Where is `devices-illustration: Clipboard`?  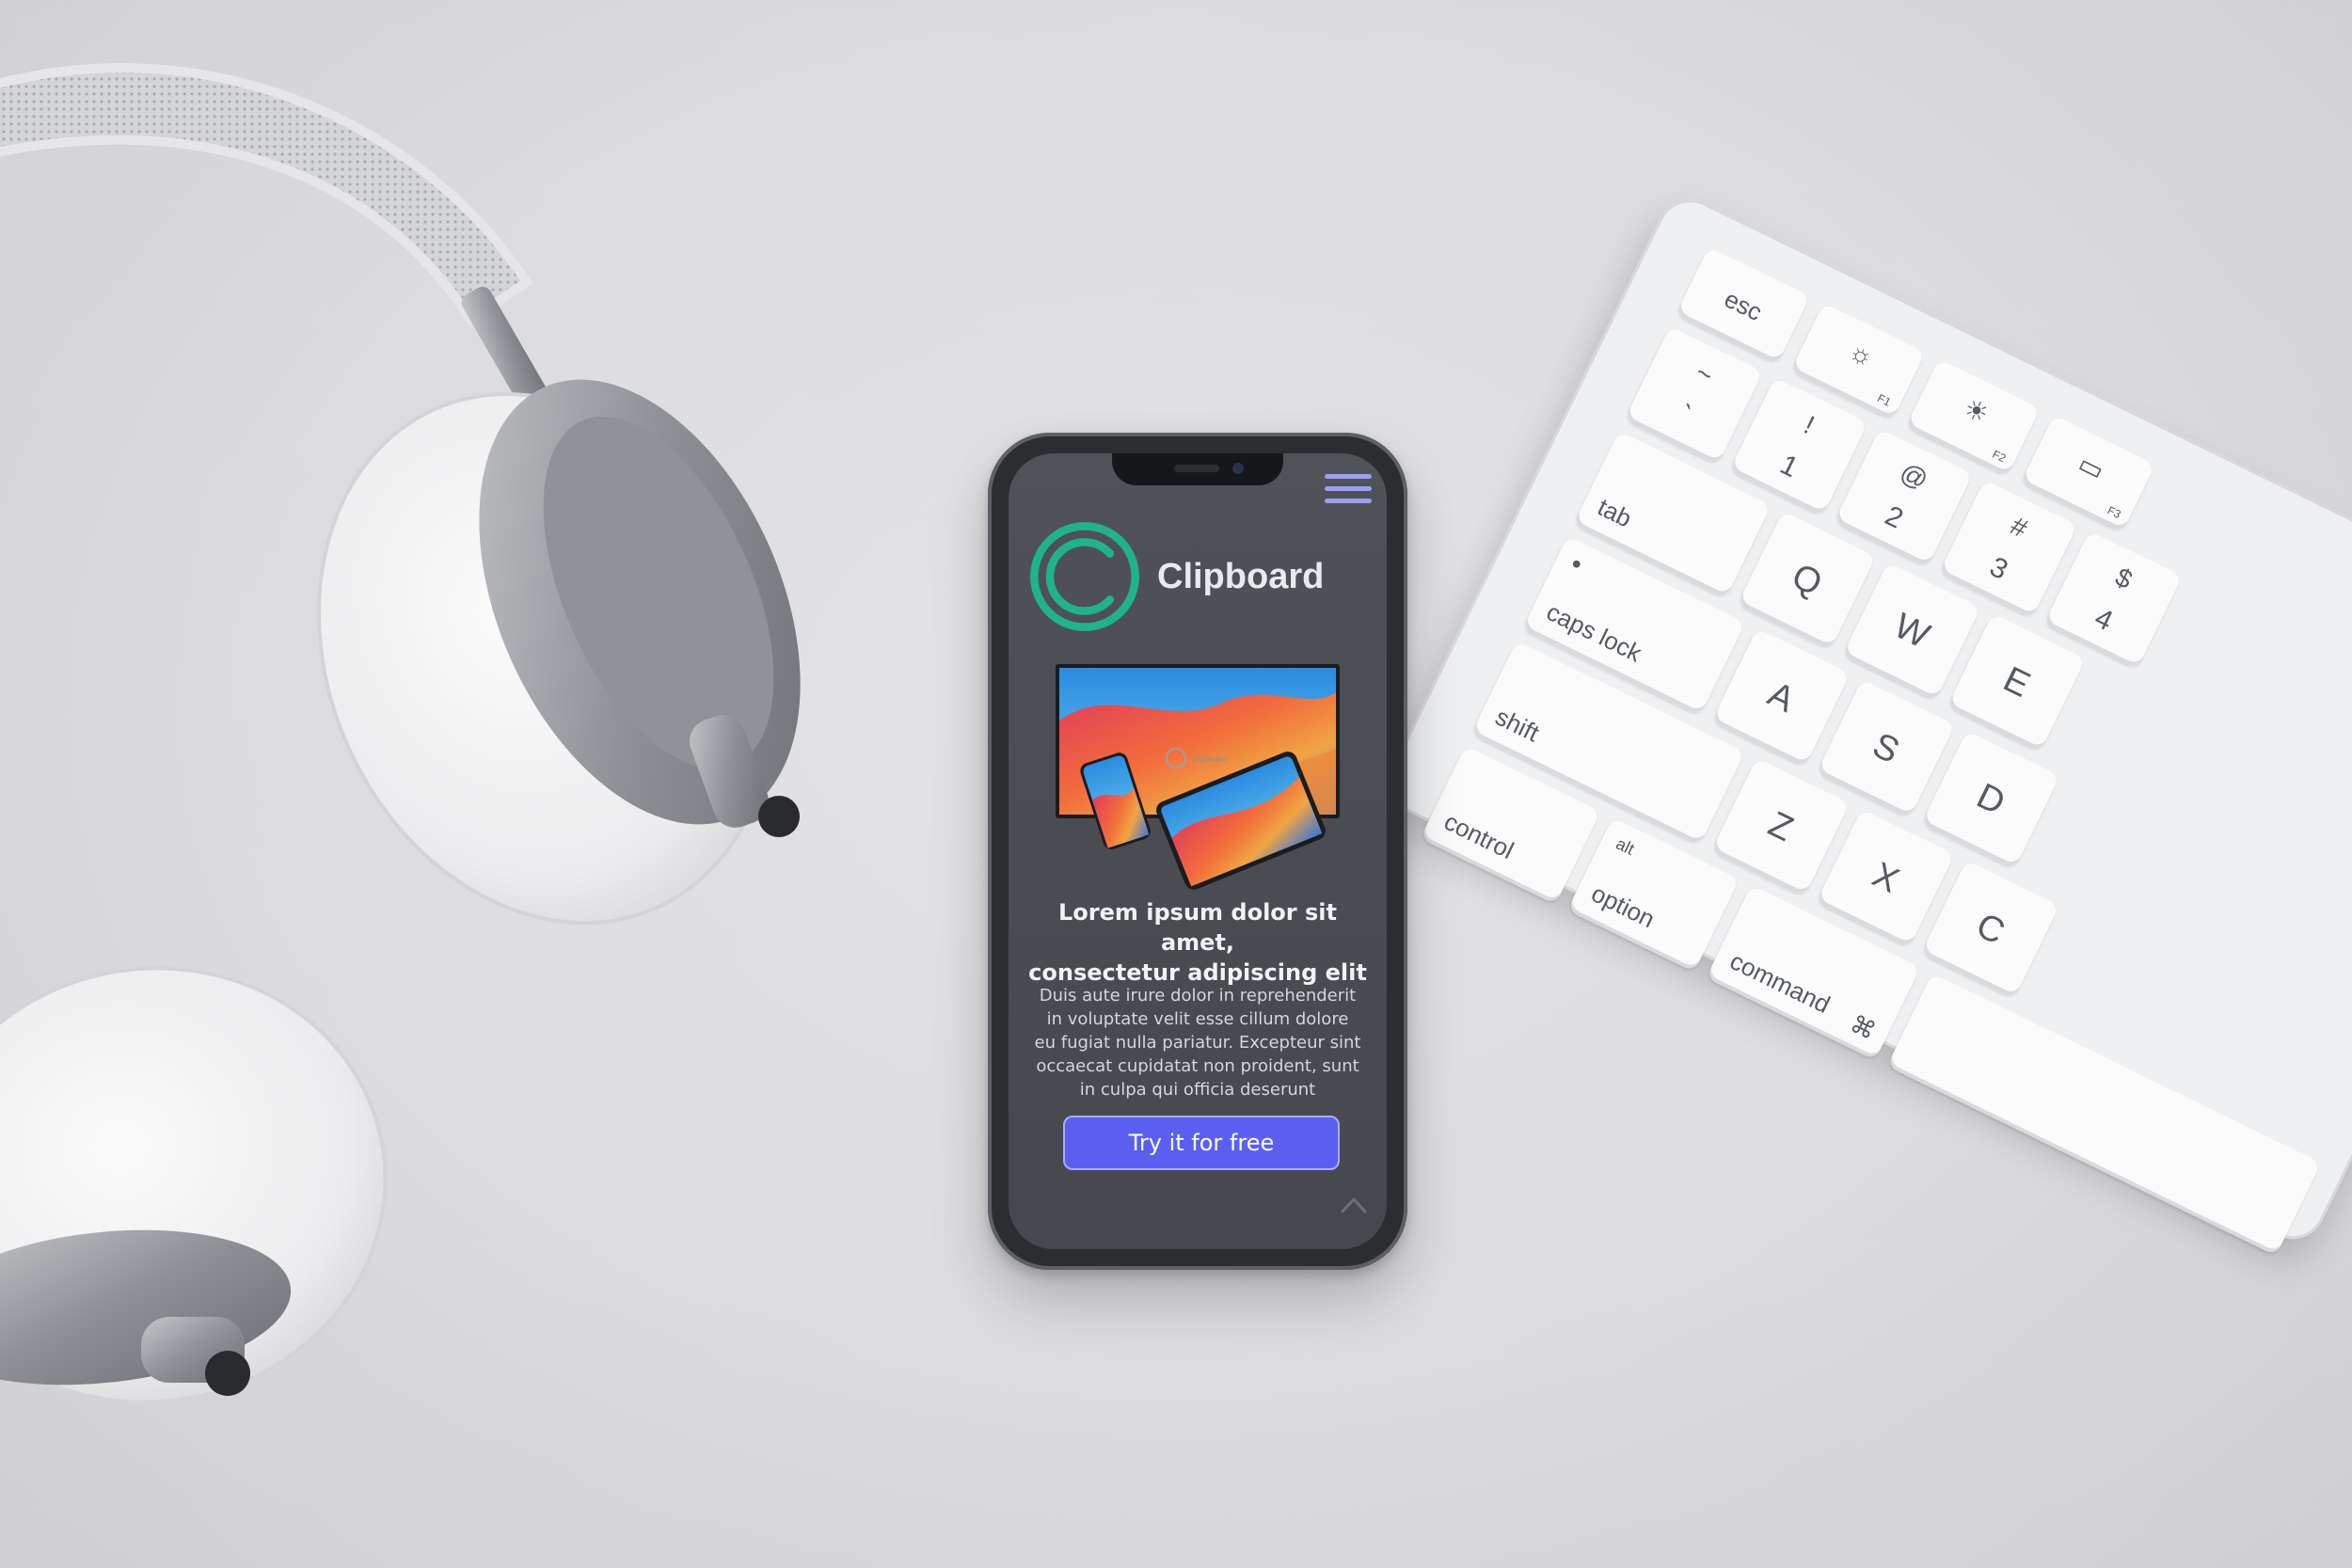 devices-illustration: Clipboard is located at coordinates (1198, 777).